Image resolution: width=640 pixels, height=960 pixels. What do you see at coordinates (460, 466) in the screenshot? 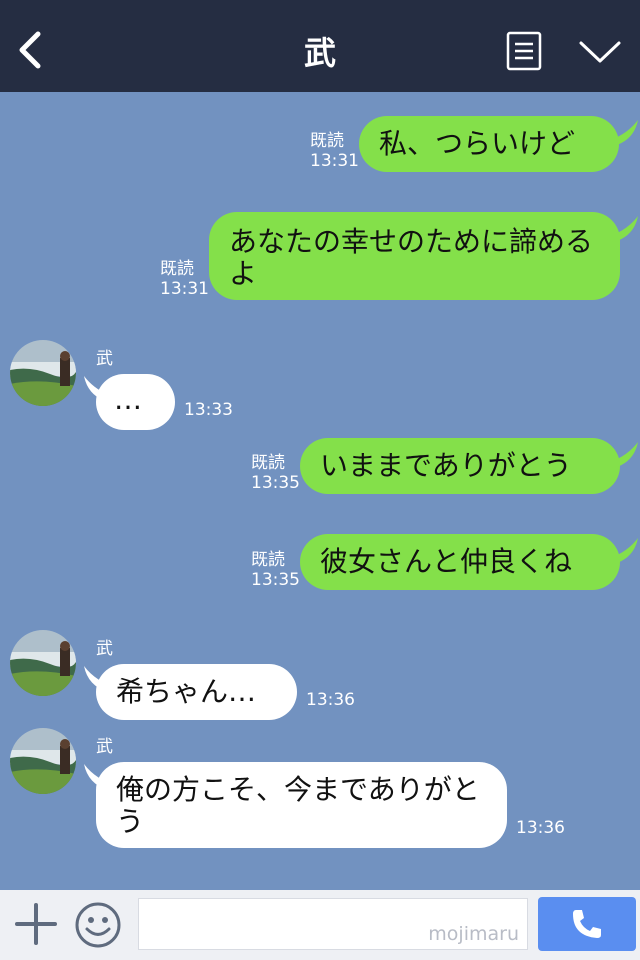
I see `message-bubble-outgoing: いままでありがとう` at bounding box center [460, 466].